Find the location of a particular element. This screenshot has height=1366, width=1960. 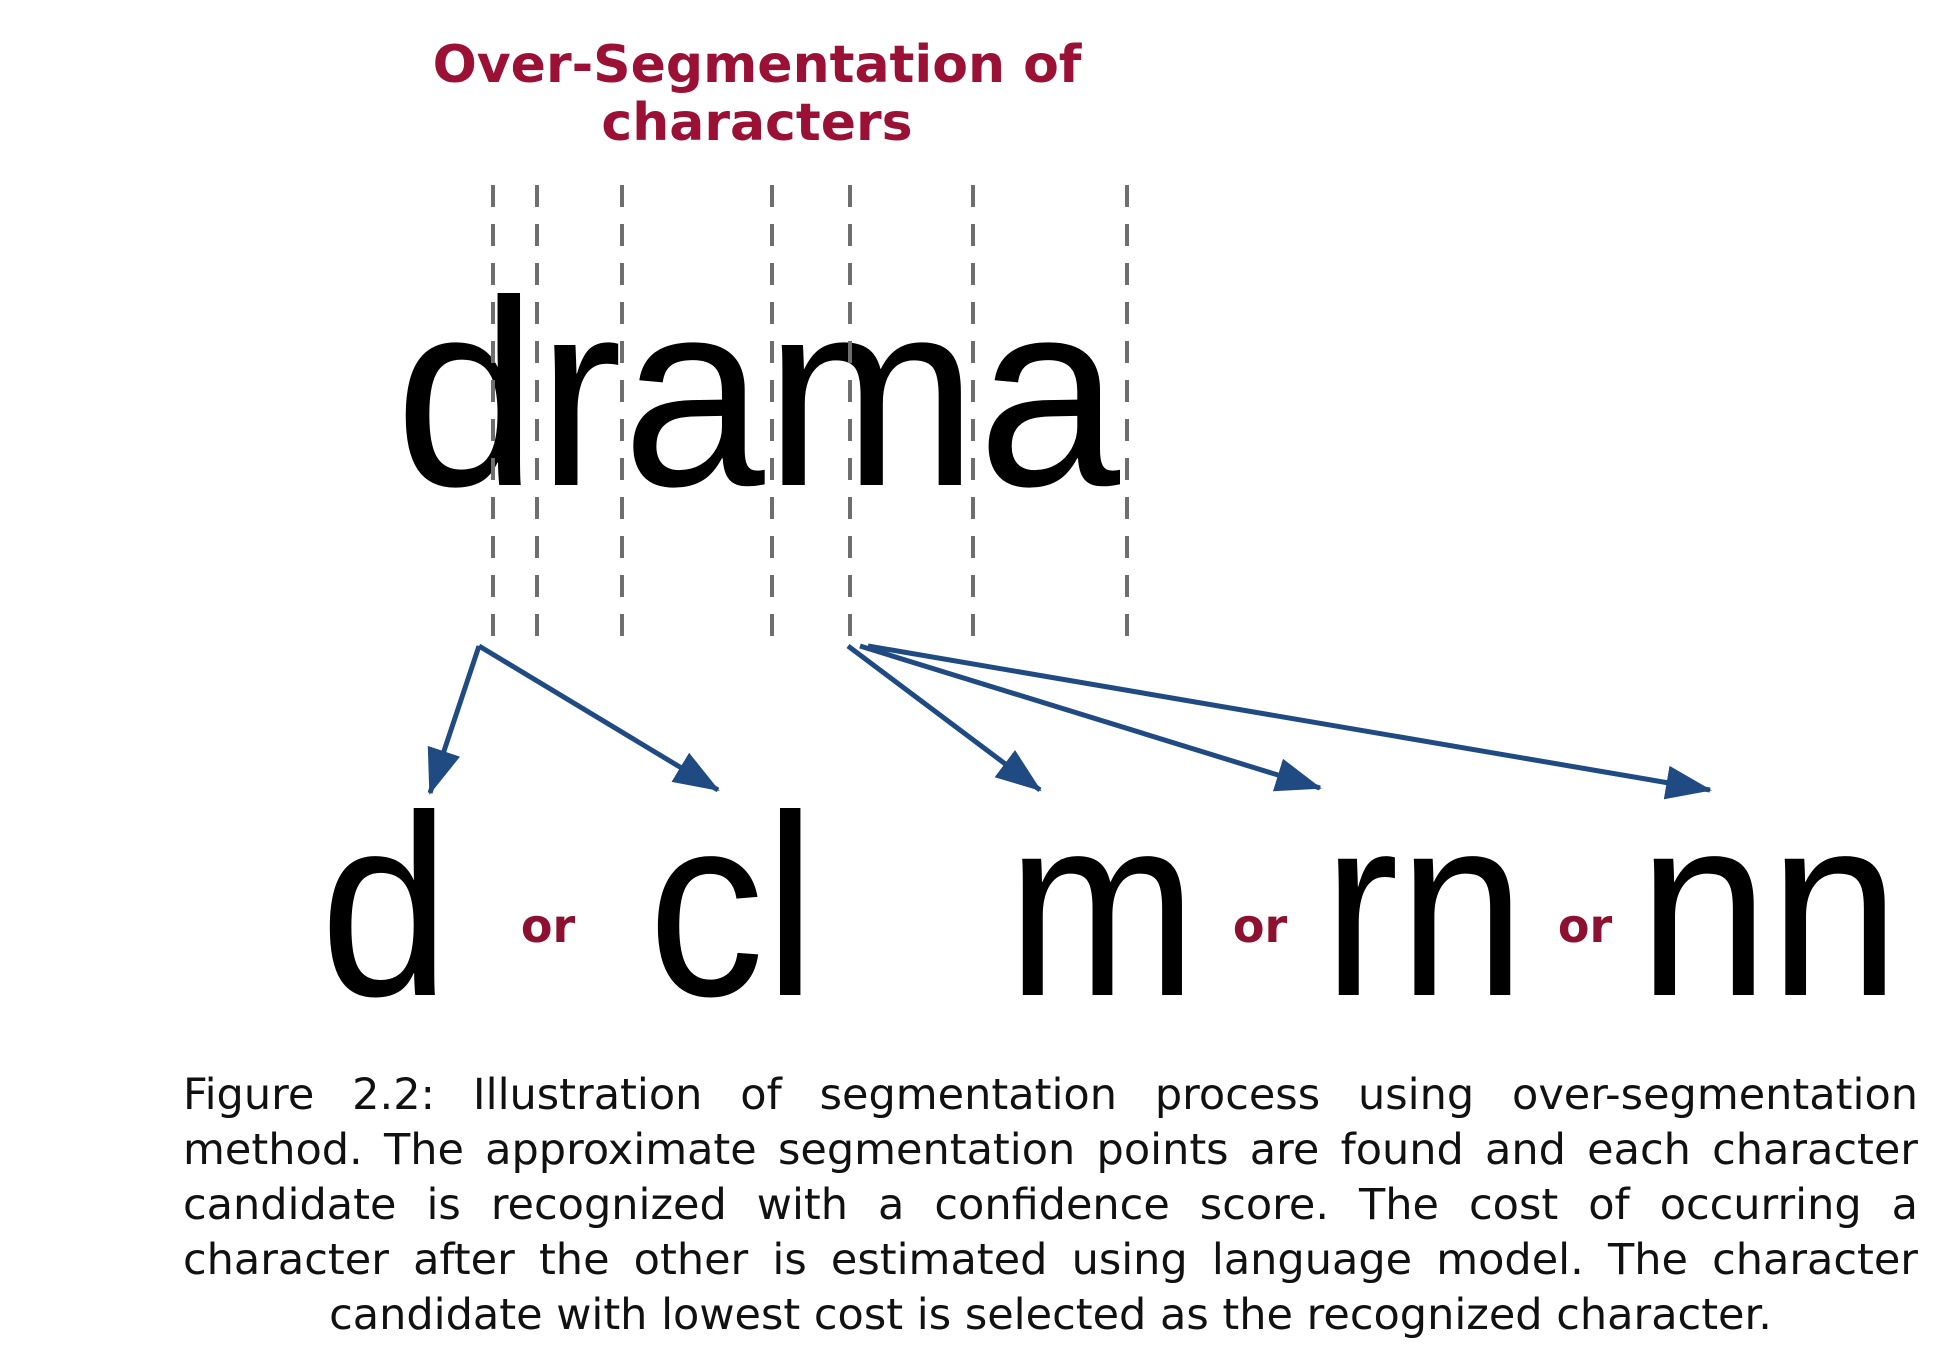

or-label-2: or is located at coordinates (1260, 926).